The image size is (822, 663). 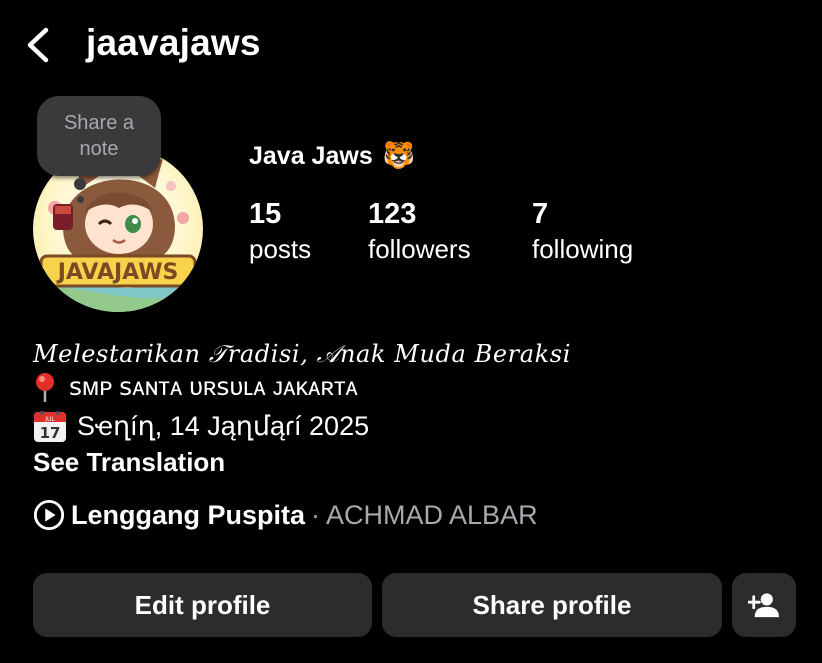 I want to click on followers-count: 123, so click(x=392, y=214).